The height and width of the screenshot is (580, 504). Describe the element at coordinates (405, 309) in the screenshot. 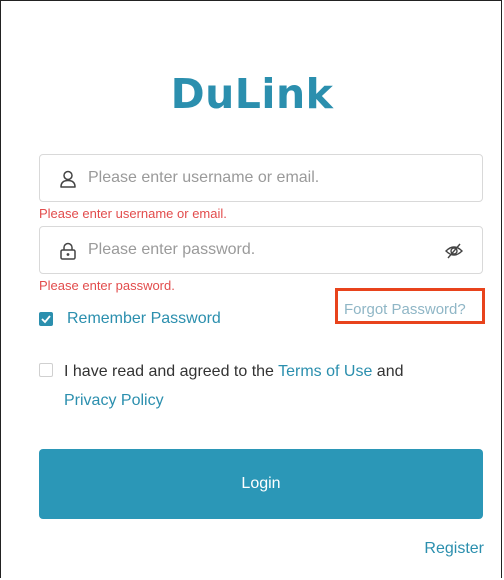

I see `forgot-password-label: Forgot Password?` at that location.